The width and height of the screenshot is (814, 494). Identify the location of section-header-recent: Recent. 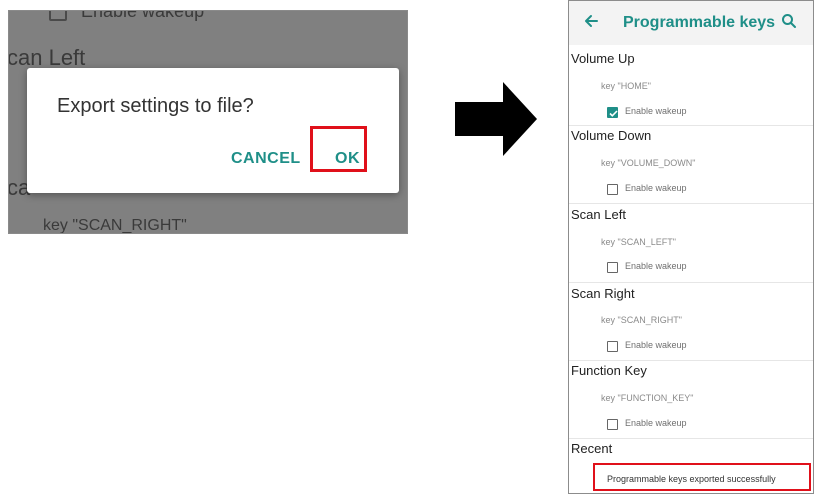
(592, 448).